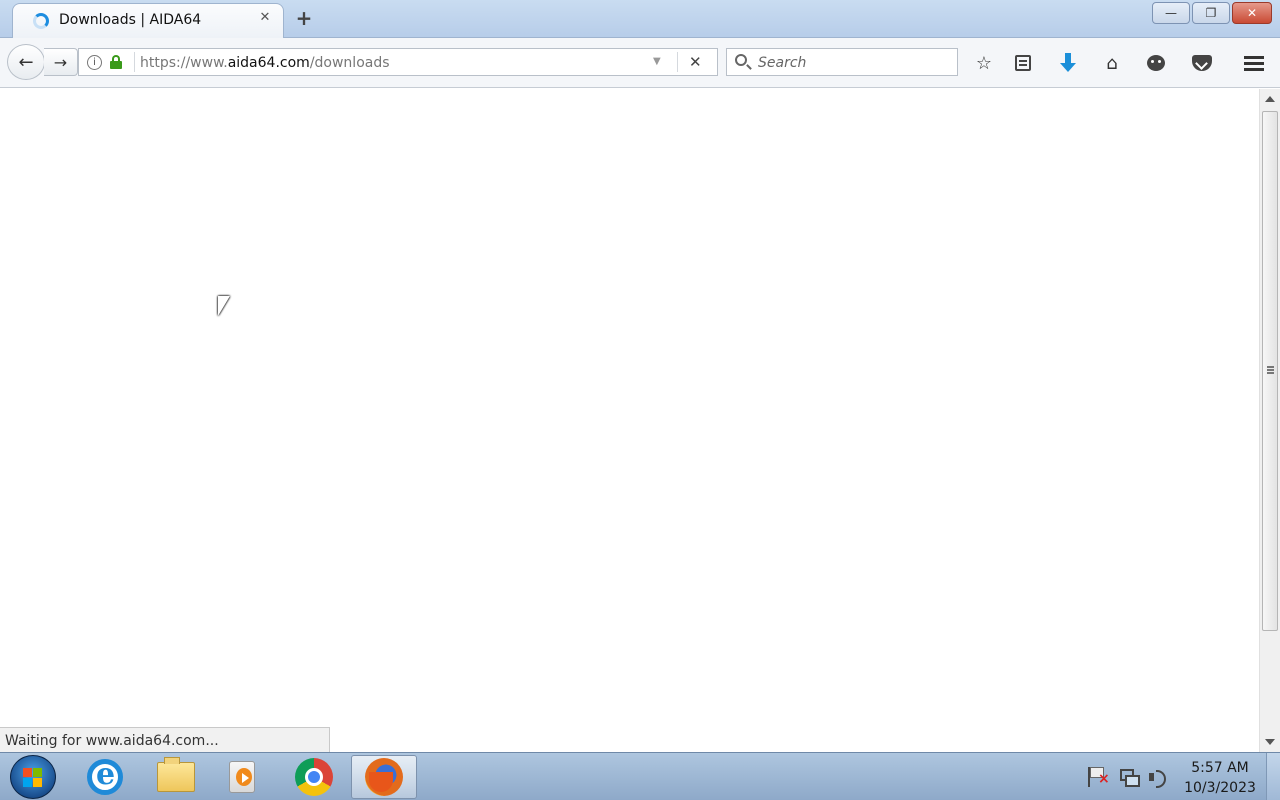 The width and height of the screenshot is (1280, 800). What do you see at coordinates (41, 21) in the screenshot?
I see `loading-spinner-icon` at bounding box center [41, 21].